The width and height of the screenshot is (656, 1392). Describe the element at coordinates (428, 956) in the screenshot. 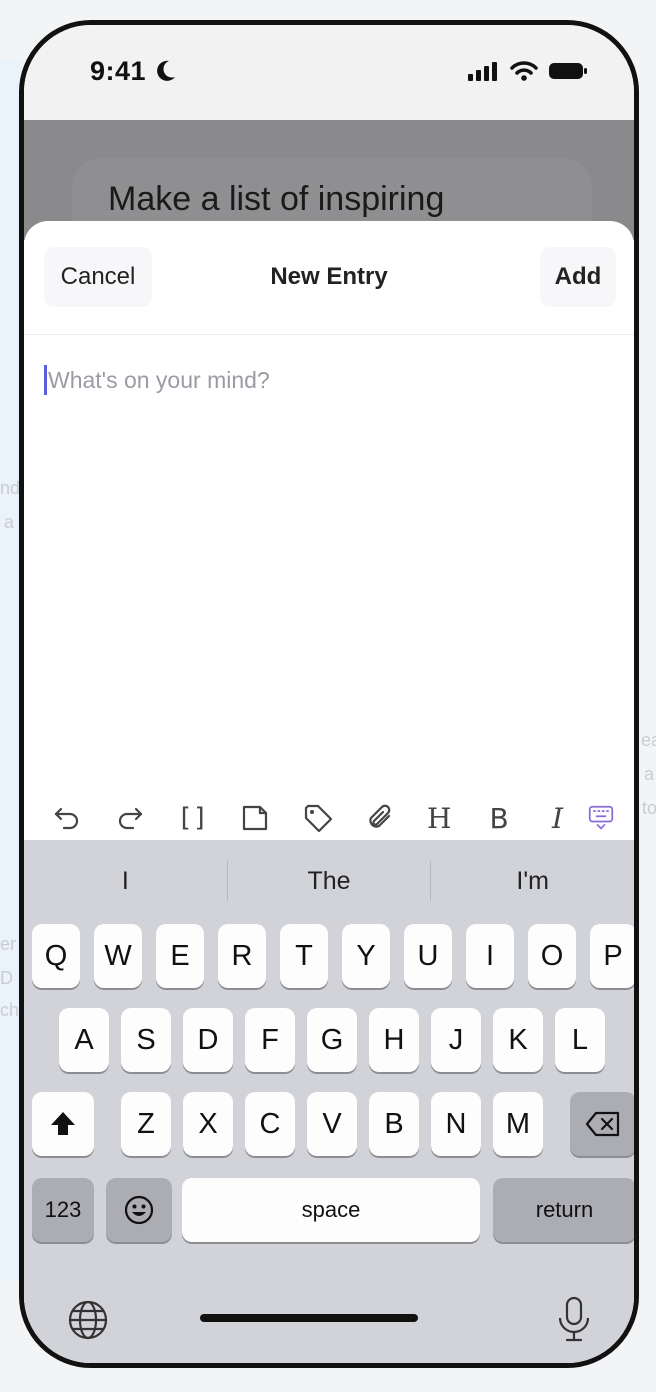

I see `key-u: U` at that location.